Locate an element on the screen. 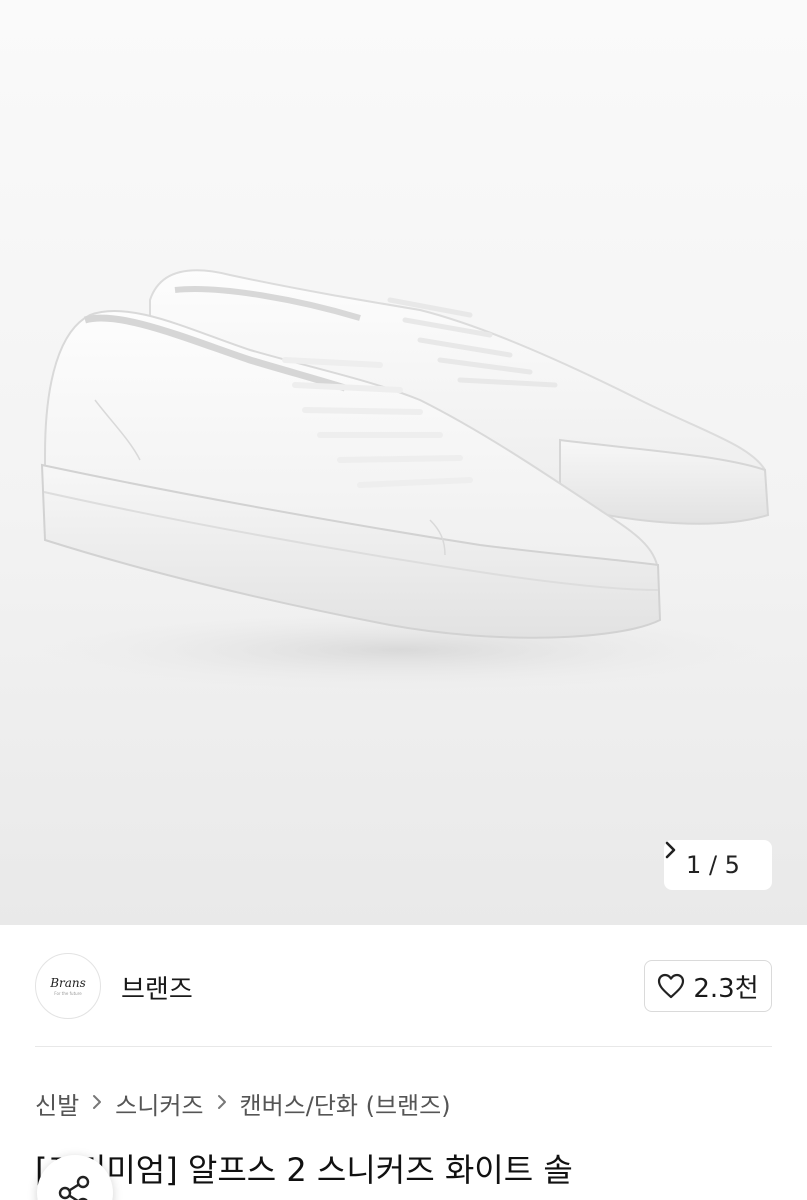 This screenshot has width=807, height=1200. seller-avatar: Brans For the future is located at coordinates (68, 986).